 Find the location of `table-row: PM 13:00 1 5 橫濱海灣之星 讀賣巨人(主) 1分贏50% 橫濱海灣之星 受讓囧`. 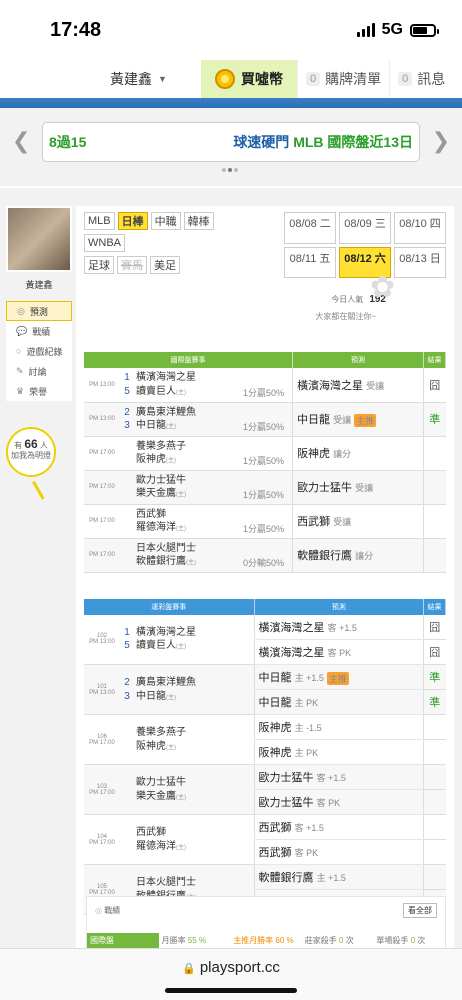

table-row: PM 13:00 1 5 橫濱海灣之星 讀賣巨人(主) 1分贏50% 橫濱海灣之星 受讓囧 is located at coordinates (265, 385).